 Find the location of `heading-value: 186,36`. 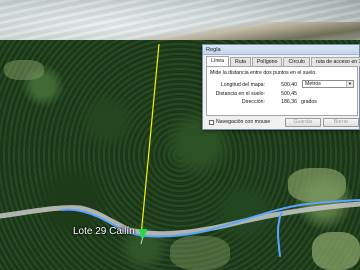

heading-value: 186,36 is located at coordinates (289, 102).